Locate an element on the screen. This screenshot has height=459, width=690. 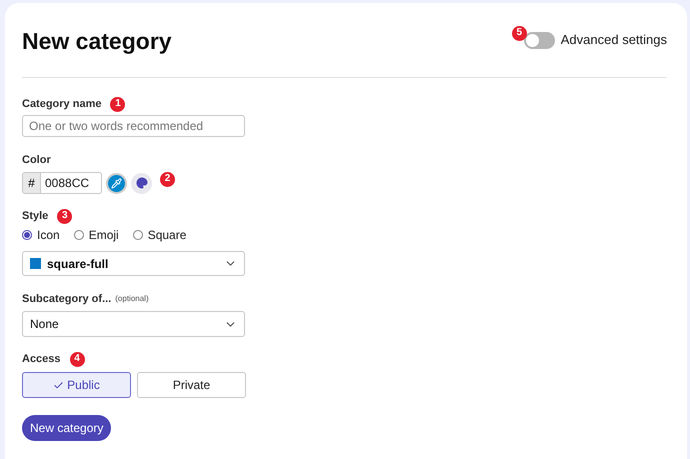
palette-button is located at coordinates (141, 183).